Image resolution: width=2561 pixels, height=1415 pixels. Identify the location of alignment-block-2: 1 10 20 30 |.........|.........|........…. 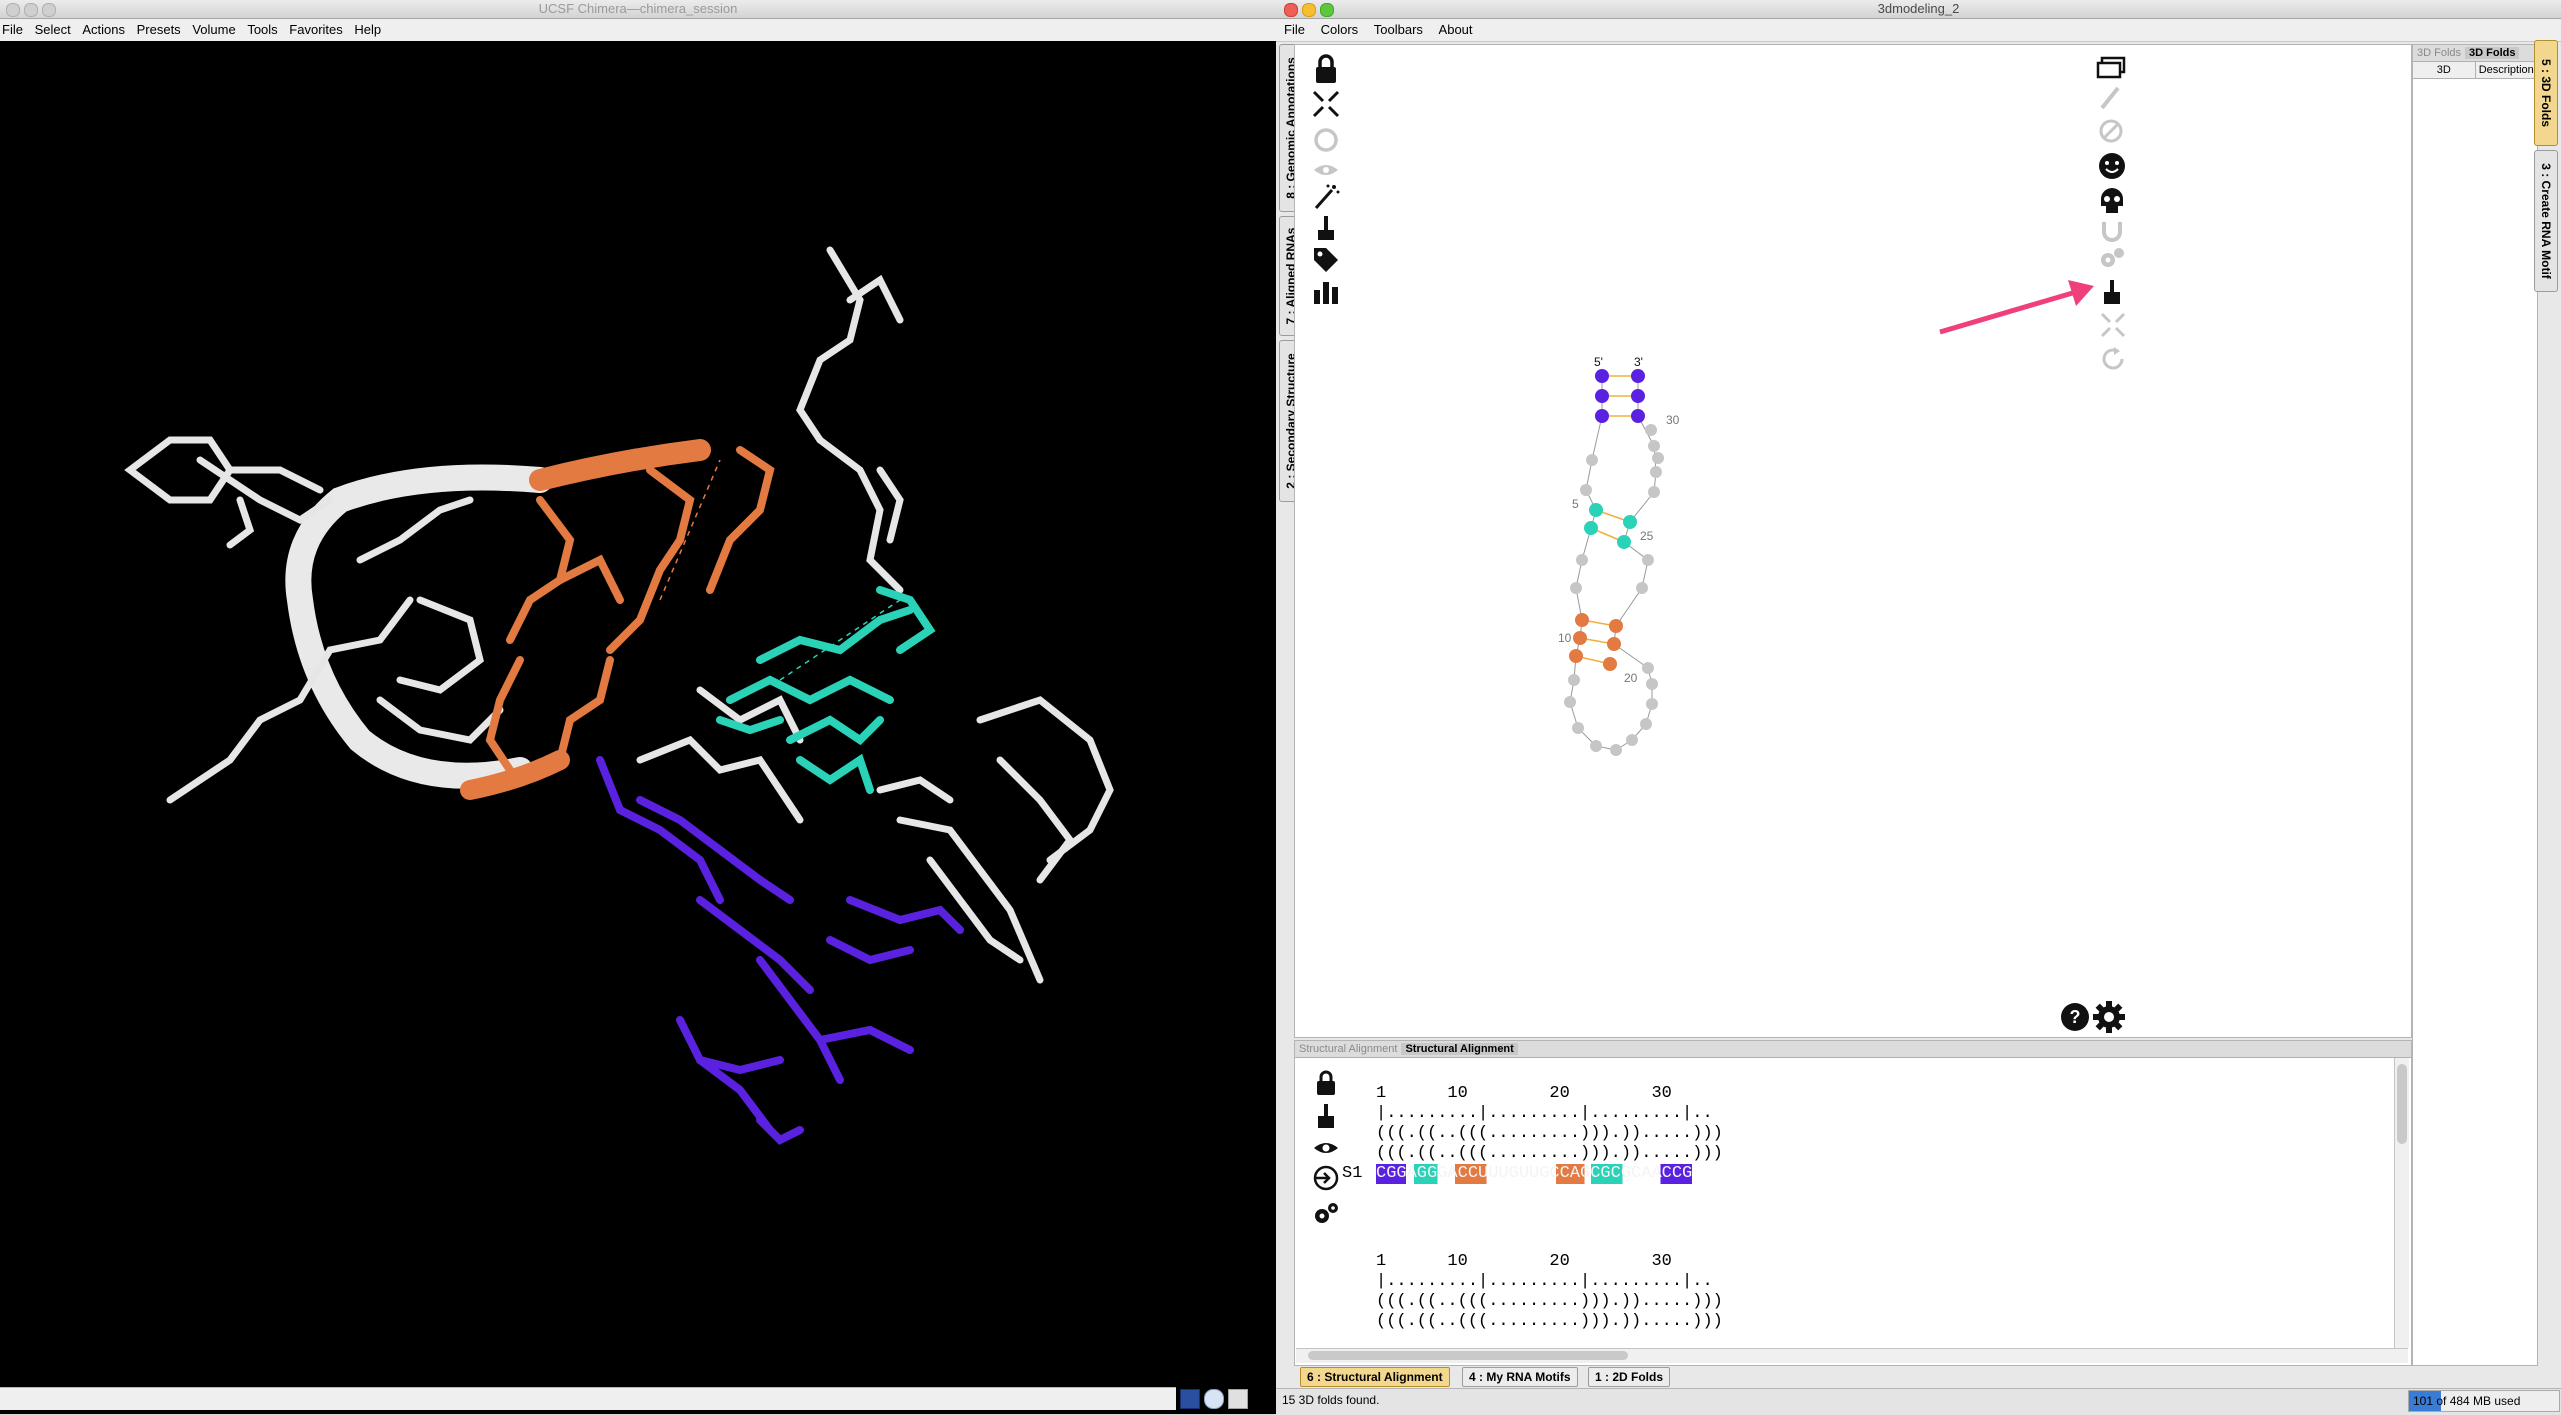
(1532, 1292).